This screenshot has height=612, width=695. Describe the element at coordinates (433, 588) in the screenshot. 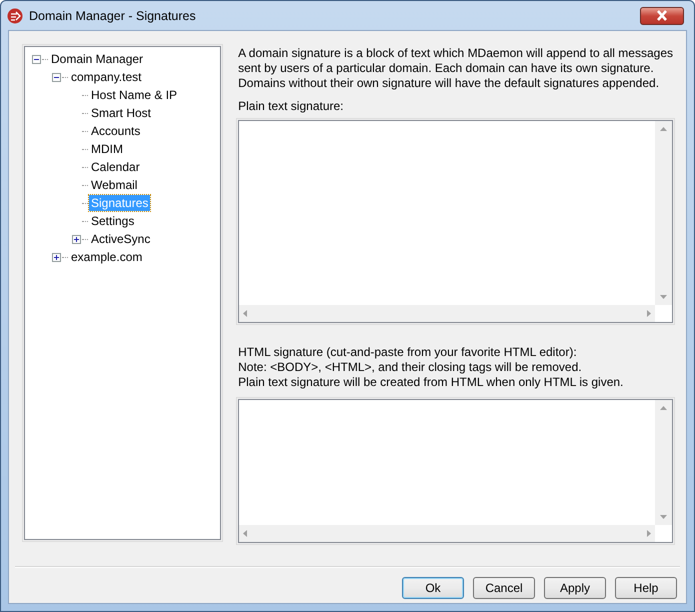

I see `dialog-button: Ok` at that location.